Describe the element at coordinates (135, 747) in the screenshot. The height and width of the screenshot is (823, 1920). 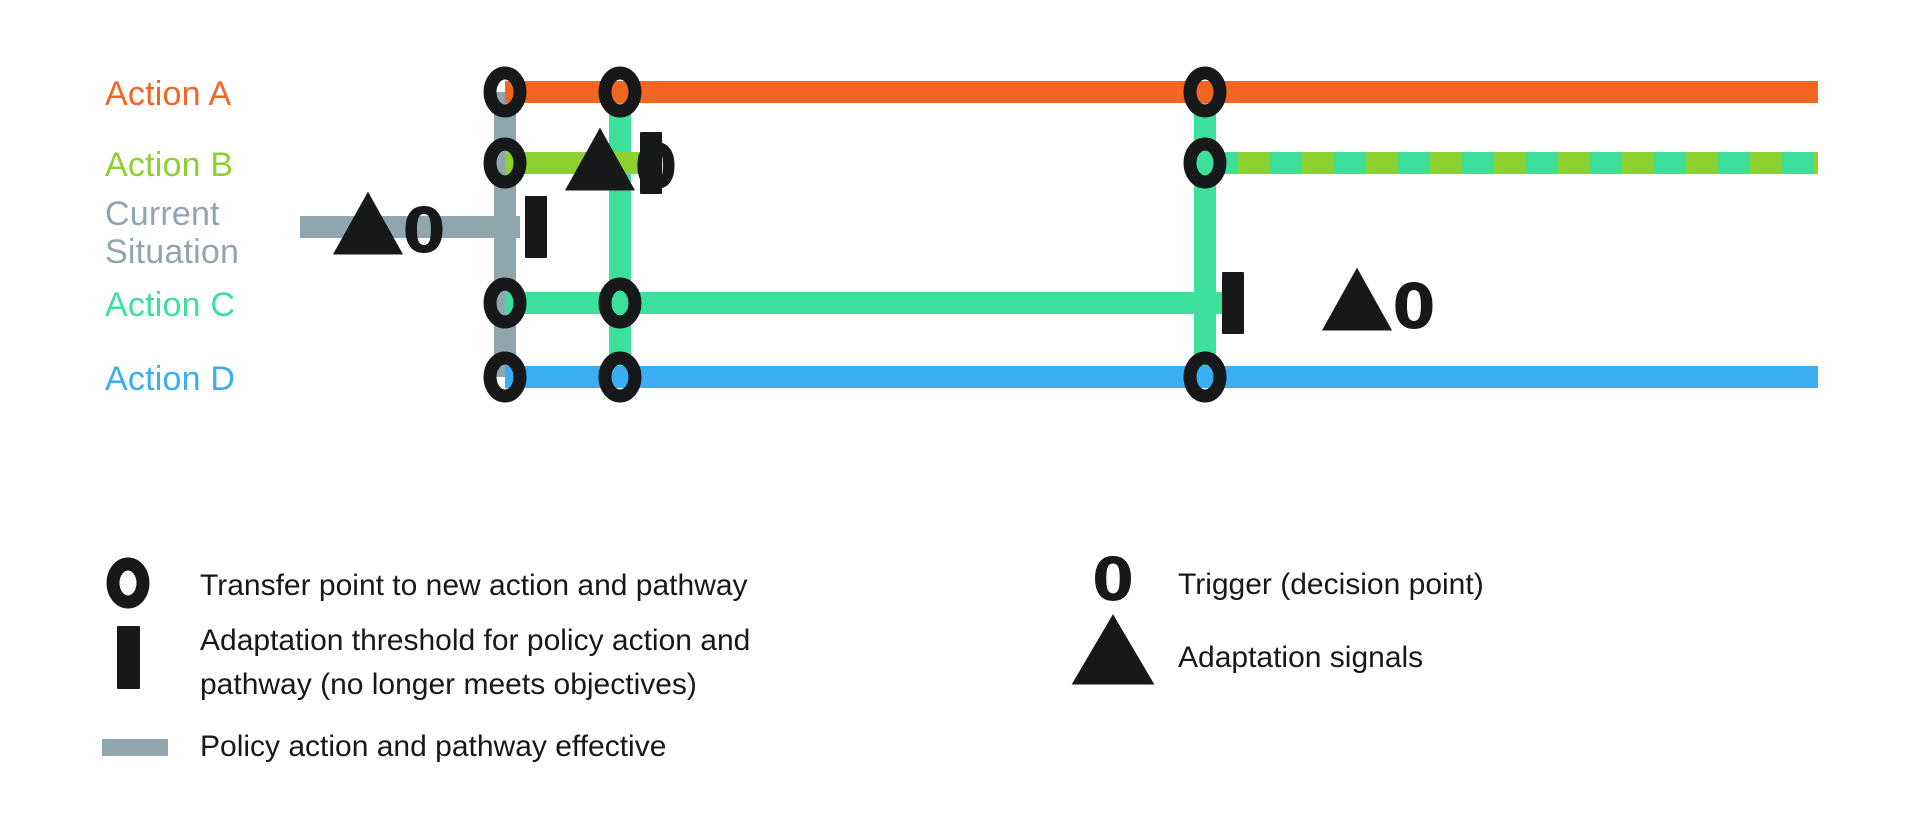
I see `policy-effective-line-icon` at that location.